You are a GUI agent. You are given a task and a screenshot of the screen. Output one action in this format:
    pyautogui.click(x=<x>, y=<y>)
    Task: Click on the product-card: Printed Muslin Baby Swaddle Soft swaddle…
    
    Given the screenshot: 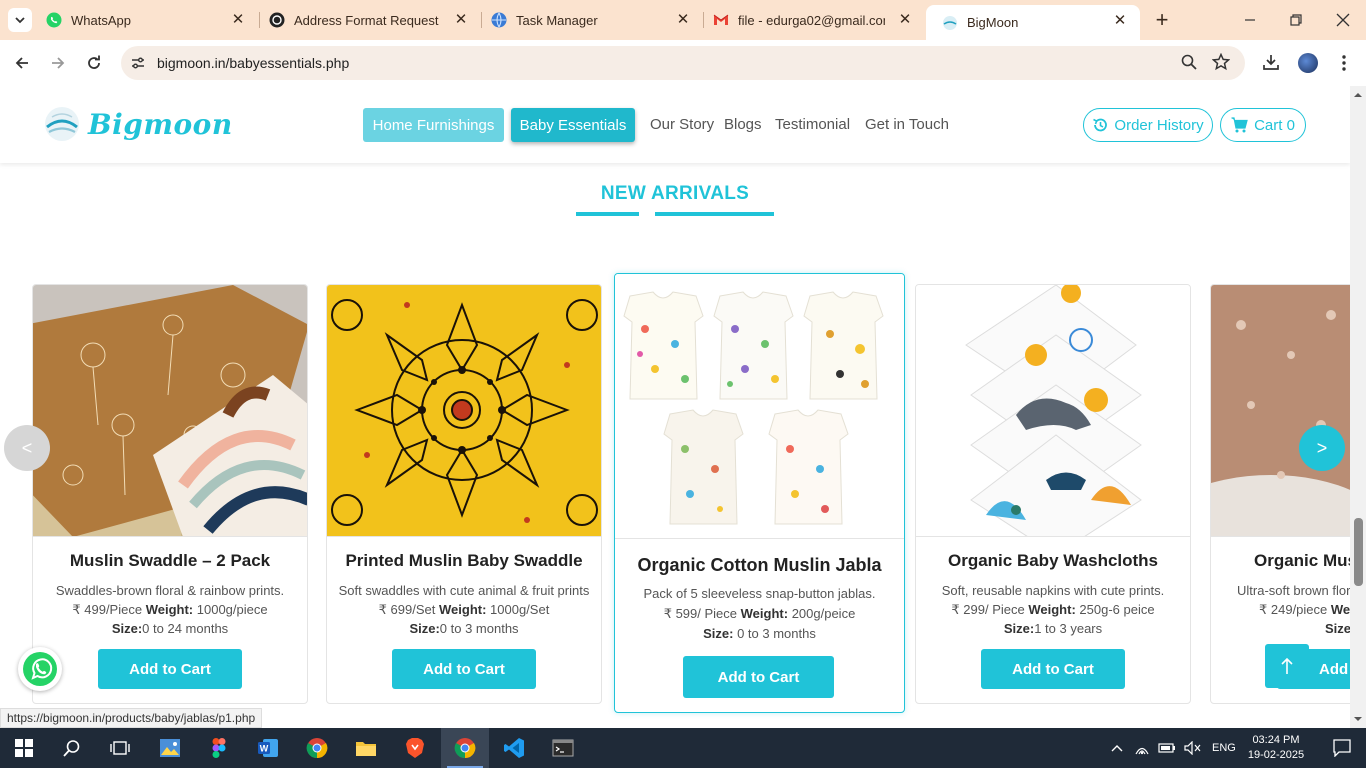 What is the action you would take?
    pyautogui.click(x=464, y=494)
    